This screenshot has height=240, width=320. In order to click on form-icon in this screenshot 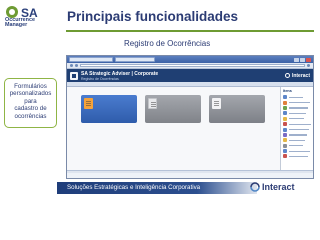, I will do `click(88, 103)`.